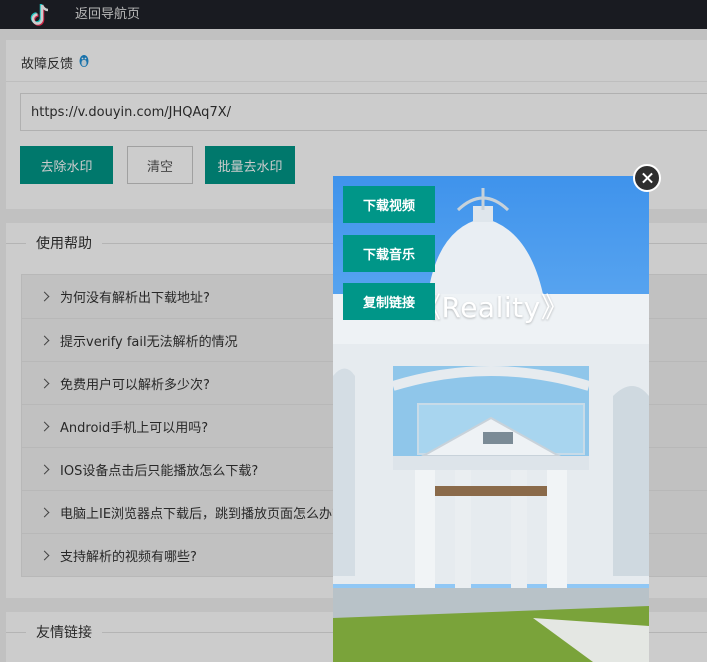 This screenshot has height=662, width=707. I want to click on download-music-button: 下载音乐, so click(389, 253).